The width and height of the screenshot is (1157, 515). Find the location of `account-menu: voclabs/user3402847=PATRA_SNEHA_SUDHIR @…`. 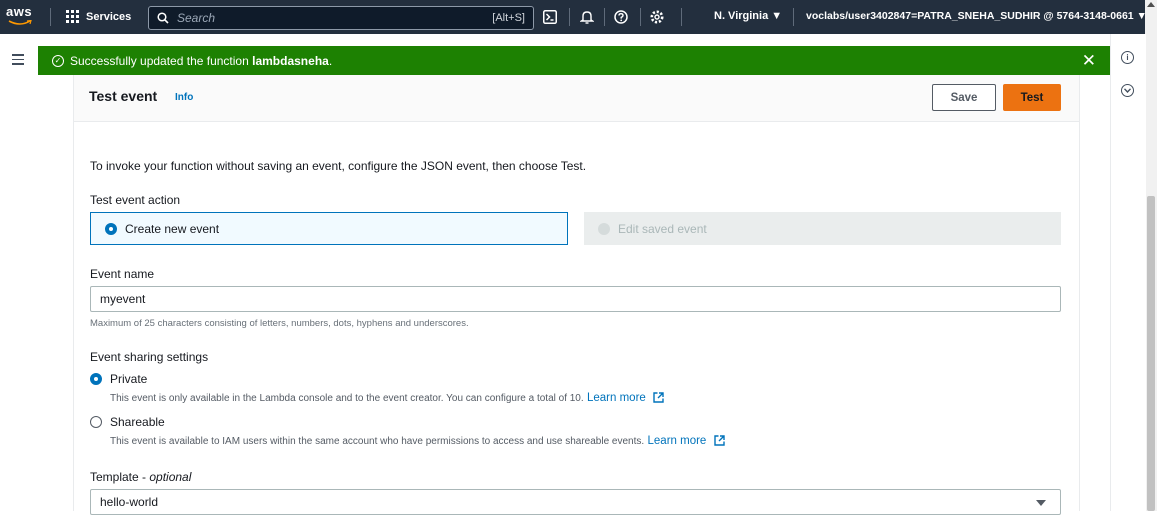

account-menu: voclabs/user3402847=PATRA_SNEHA_SUDHIR @… is located at coordinates (976, 16).